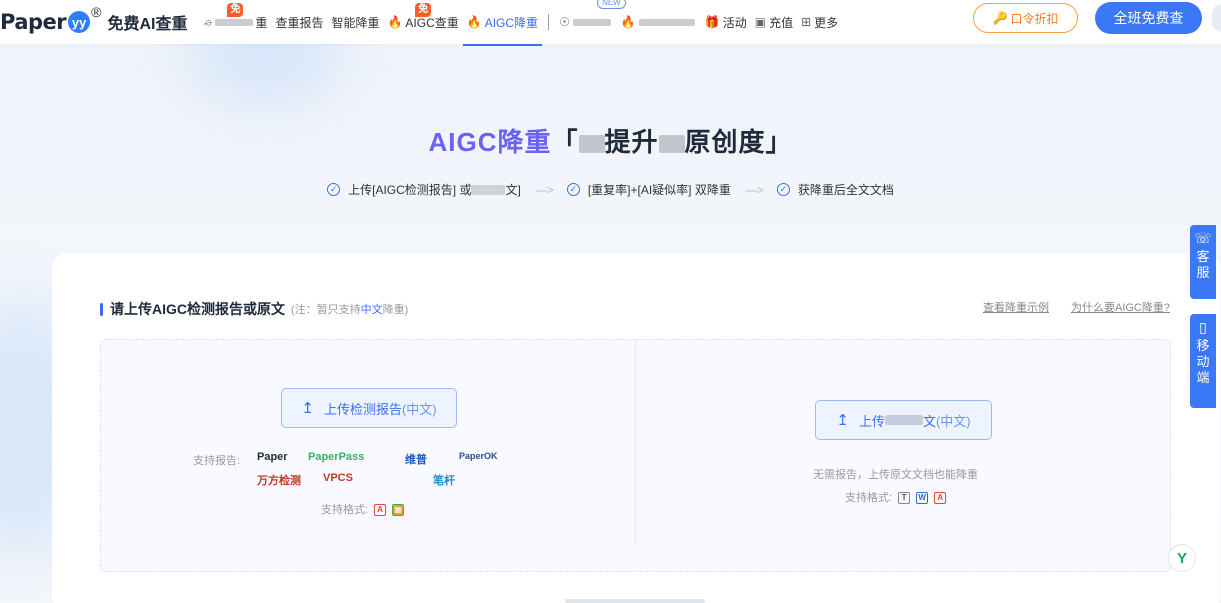  I want to click on avatar, so click(1216, 18).